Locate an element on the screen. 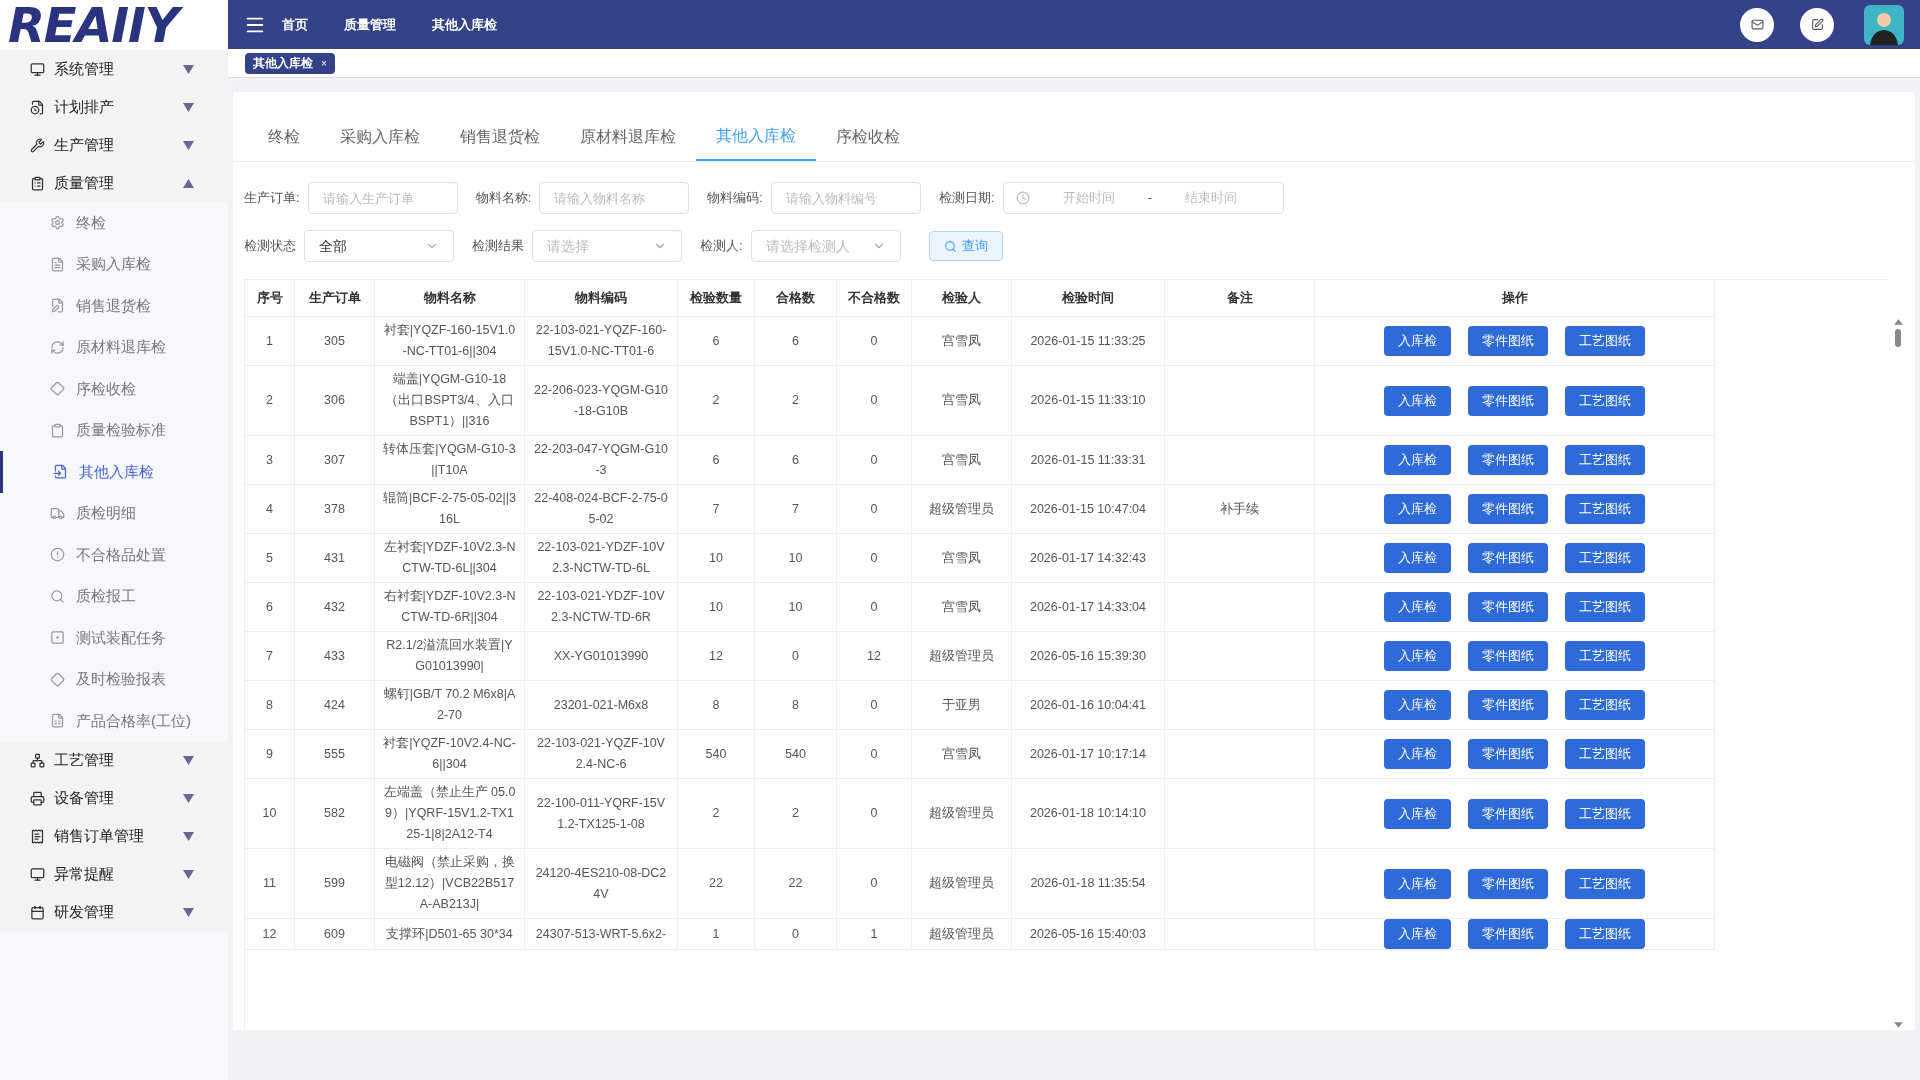 The image size is (1920, 1080). menu-item: 系统管理 is located at coordinates (114, 69).